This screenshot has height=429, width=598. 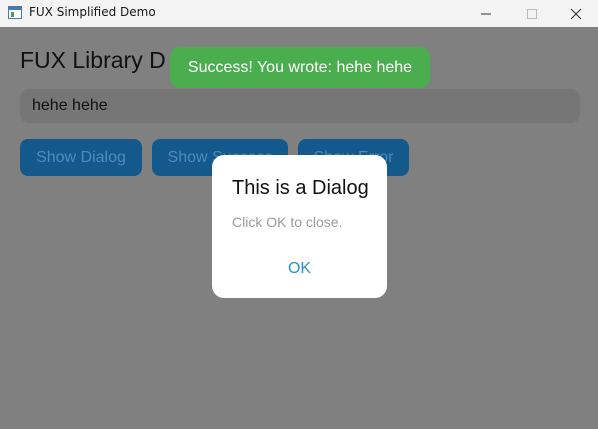 I want to click on close-button, so click(x=575, y=13).